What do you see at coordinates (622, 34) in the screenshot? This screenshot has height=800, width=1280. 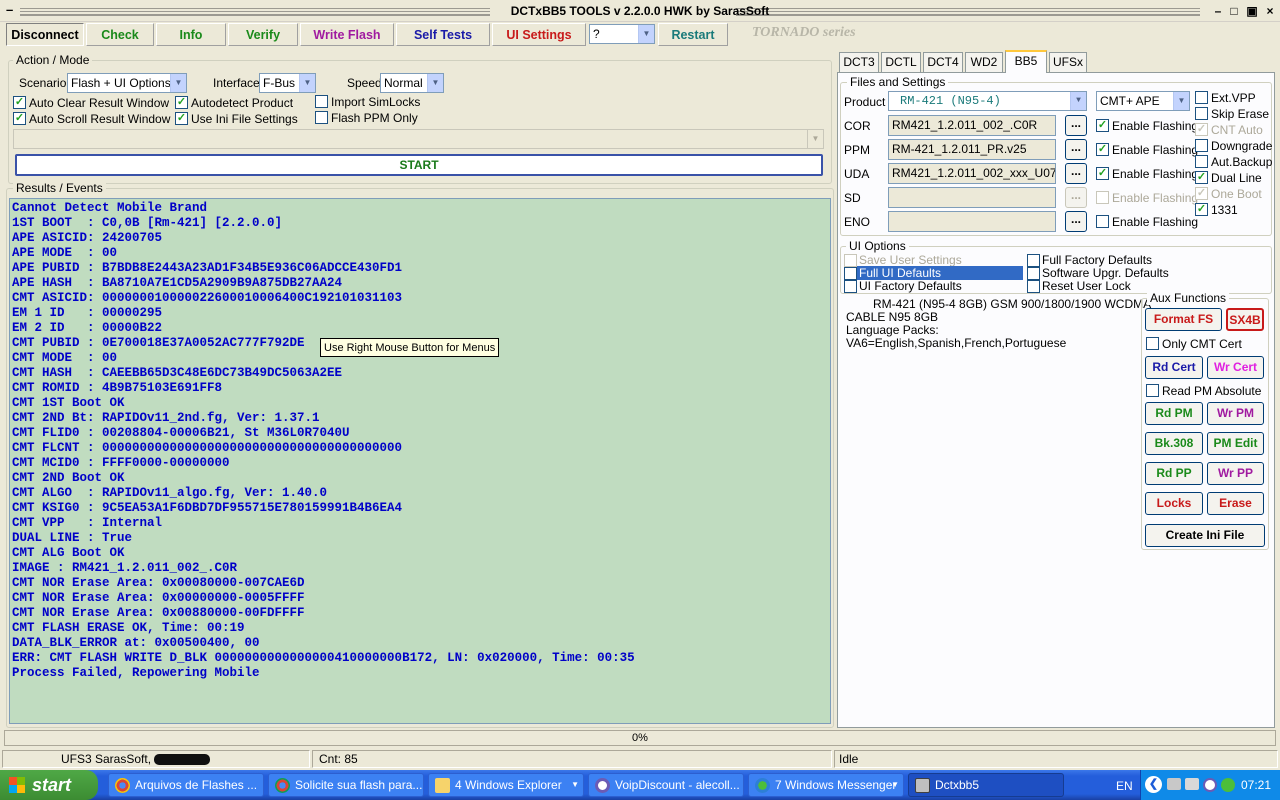 I see `help-select: ? ▼` at bounding box center [622, 34].